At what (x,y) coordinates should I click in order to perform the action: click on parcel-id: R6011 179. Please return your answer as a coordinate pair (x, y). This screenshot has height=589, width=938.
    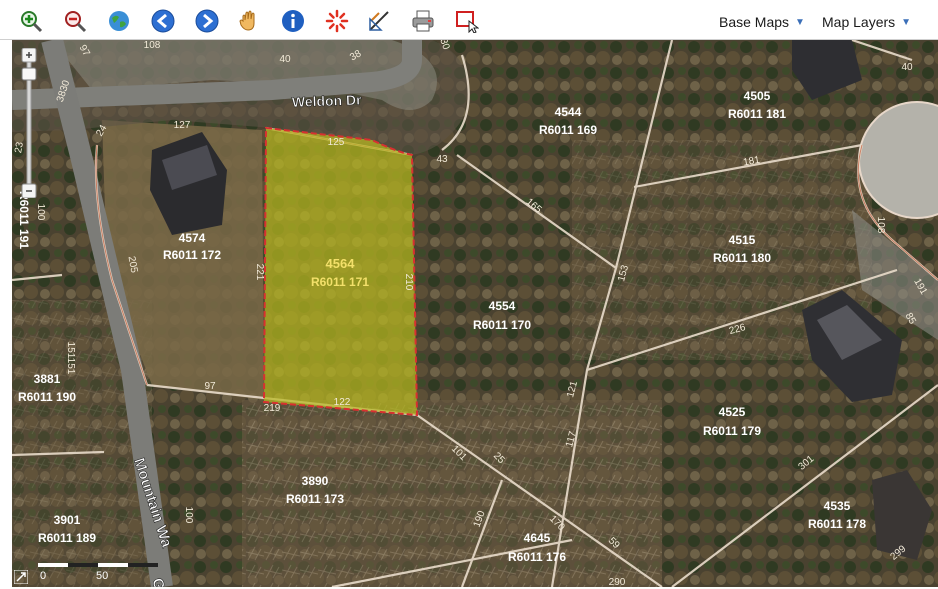
    Looking at the image, I should click on (732, 431).